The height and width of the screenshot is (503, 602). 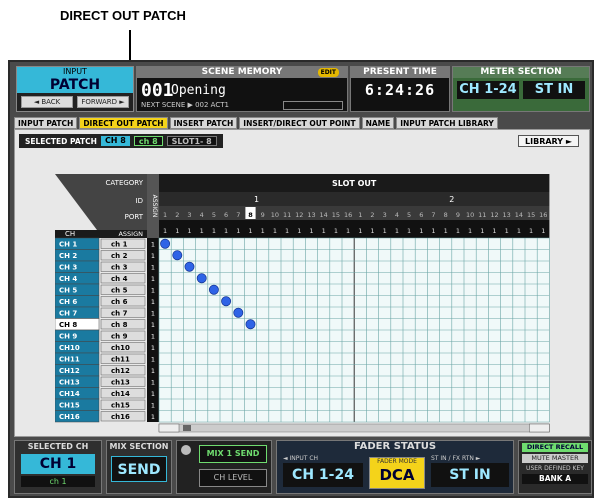 What do you see at coordinates (555, 458) in the screenshot?
I see `mute-master-button: MUTE MASTER` at bounding box center [555, 458].